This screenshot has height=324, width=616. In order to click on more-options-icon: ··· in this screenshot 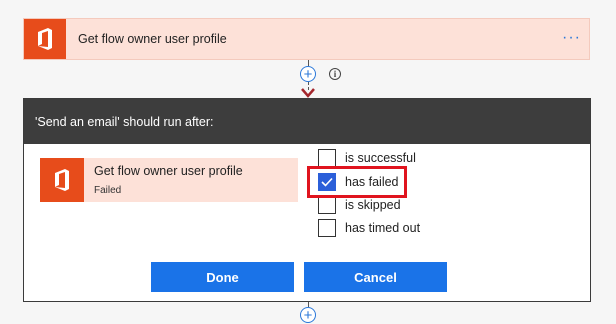, I will do `click(571, 38)`.